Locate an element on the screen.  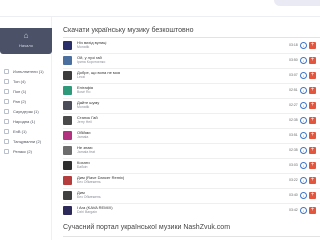
track-duration: 03:07 is located at coordinates (293, 75).